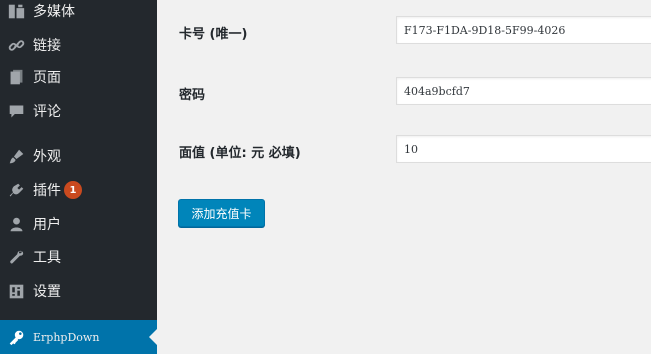 The image size is (651, 354). What do you see at coordinates (47, 292) in the screenshot?
I see `sidebar-item-label: 设置` at bounding box center [47, 292].